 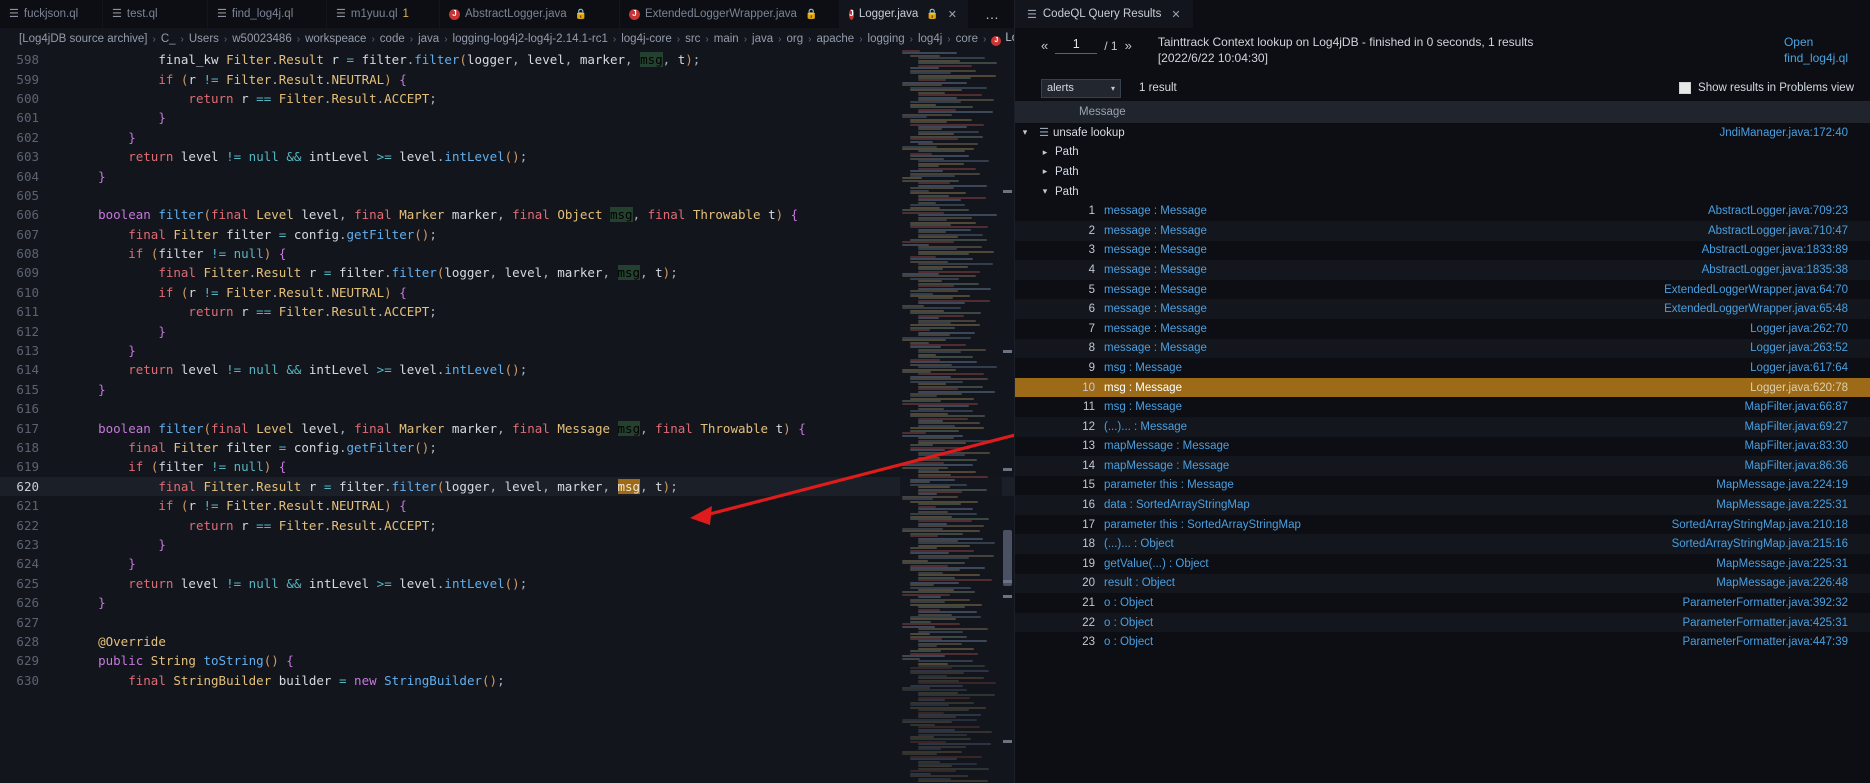 I want to click on next-page-button: », so click(x=1128, y=45).